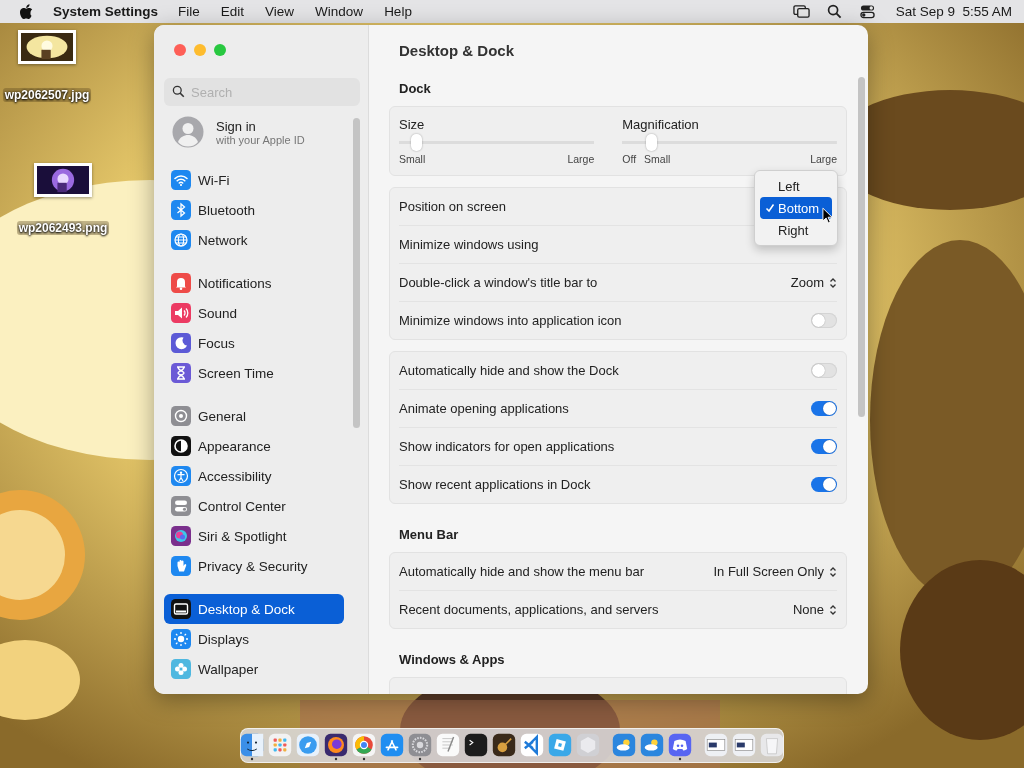  I want to click on window-title: Desktop & Dock, so click(457, 51).